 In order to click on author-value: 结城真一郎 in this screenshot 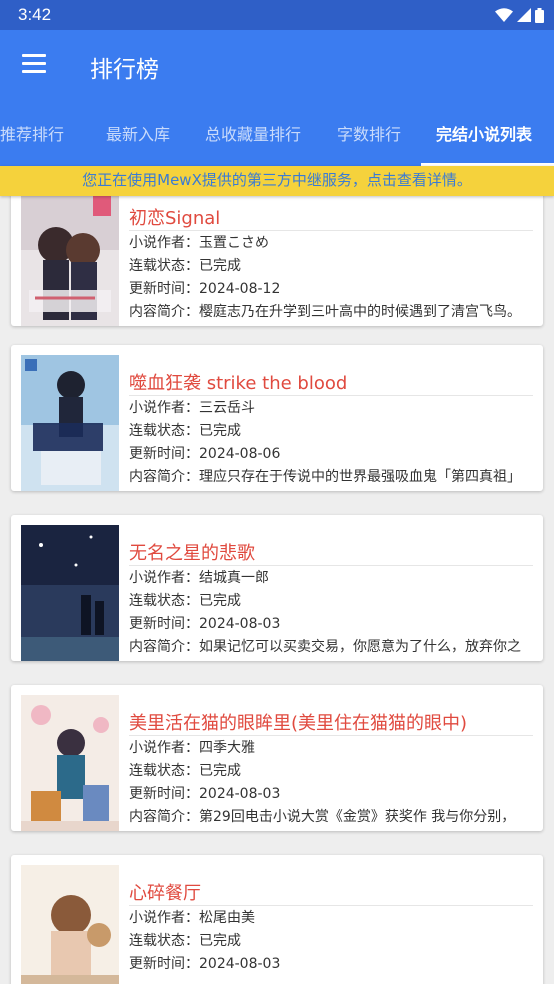, I will do `click(234, 578)`.